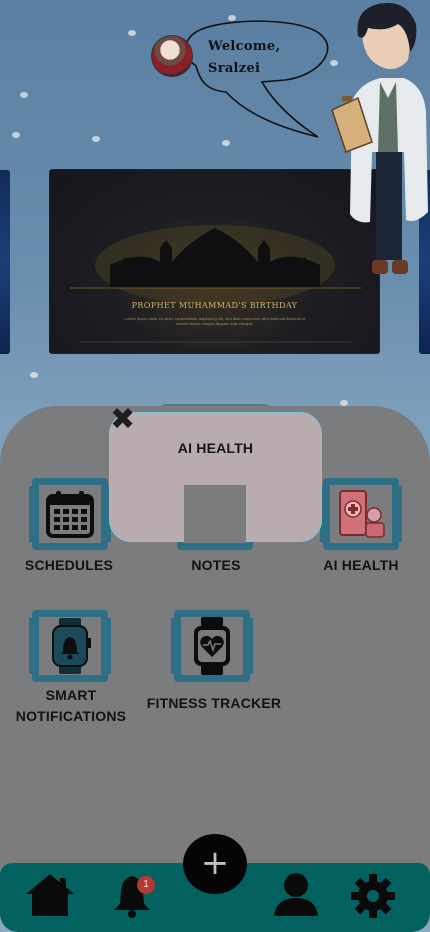 The height and width of the screenshot is (932, 430). I want to click on notes-label: NOTES, so click(216, 565).